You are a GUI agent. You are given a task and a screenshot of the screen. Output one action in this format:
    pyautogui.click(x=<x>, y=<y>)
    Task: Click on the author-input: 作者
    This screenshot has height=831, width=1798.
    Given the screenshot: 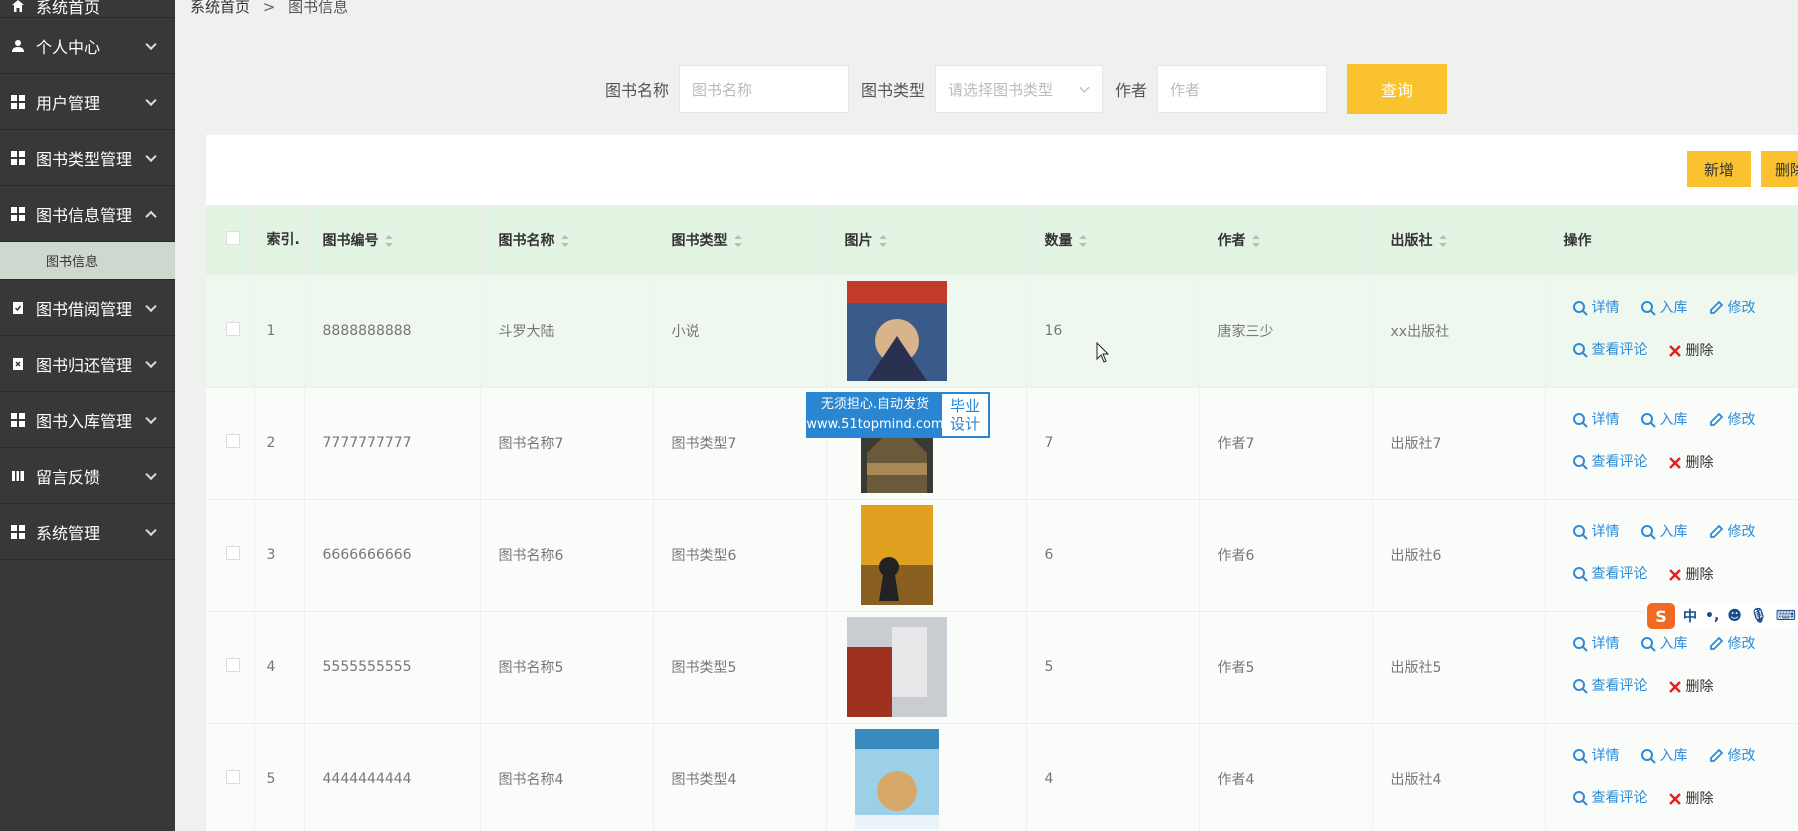 What is the action you would take?
    pyautogui.click(x=1242, y=89)
    